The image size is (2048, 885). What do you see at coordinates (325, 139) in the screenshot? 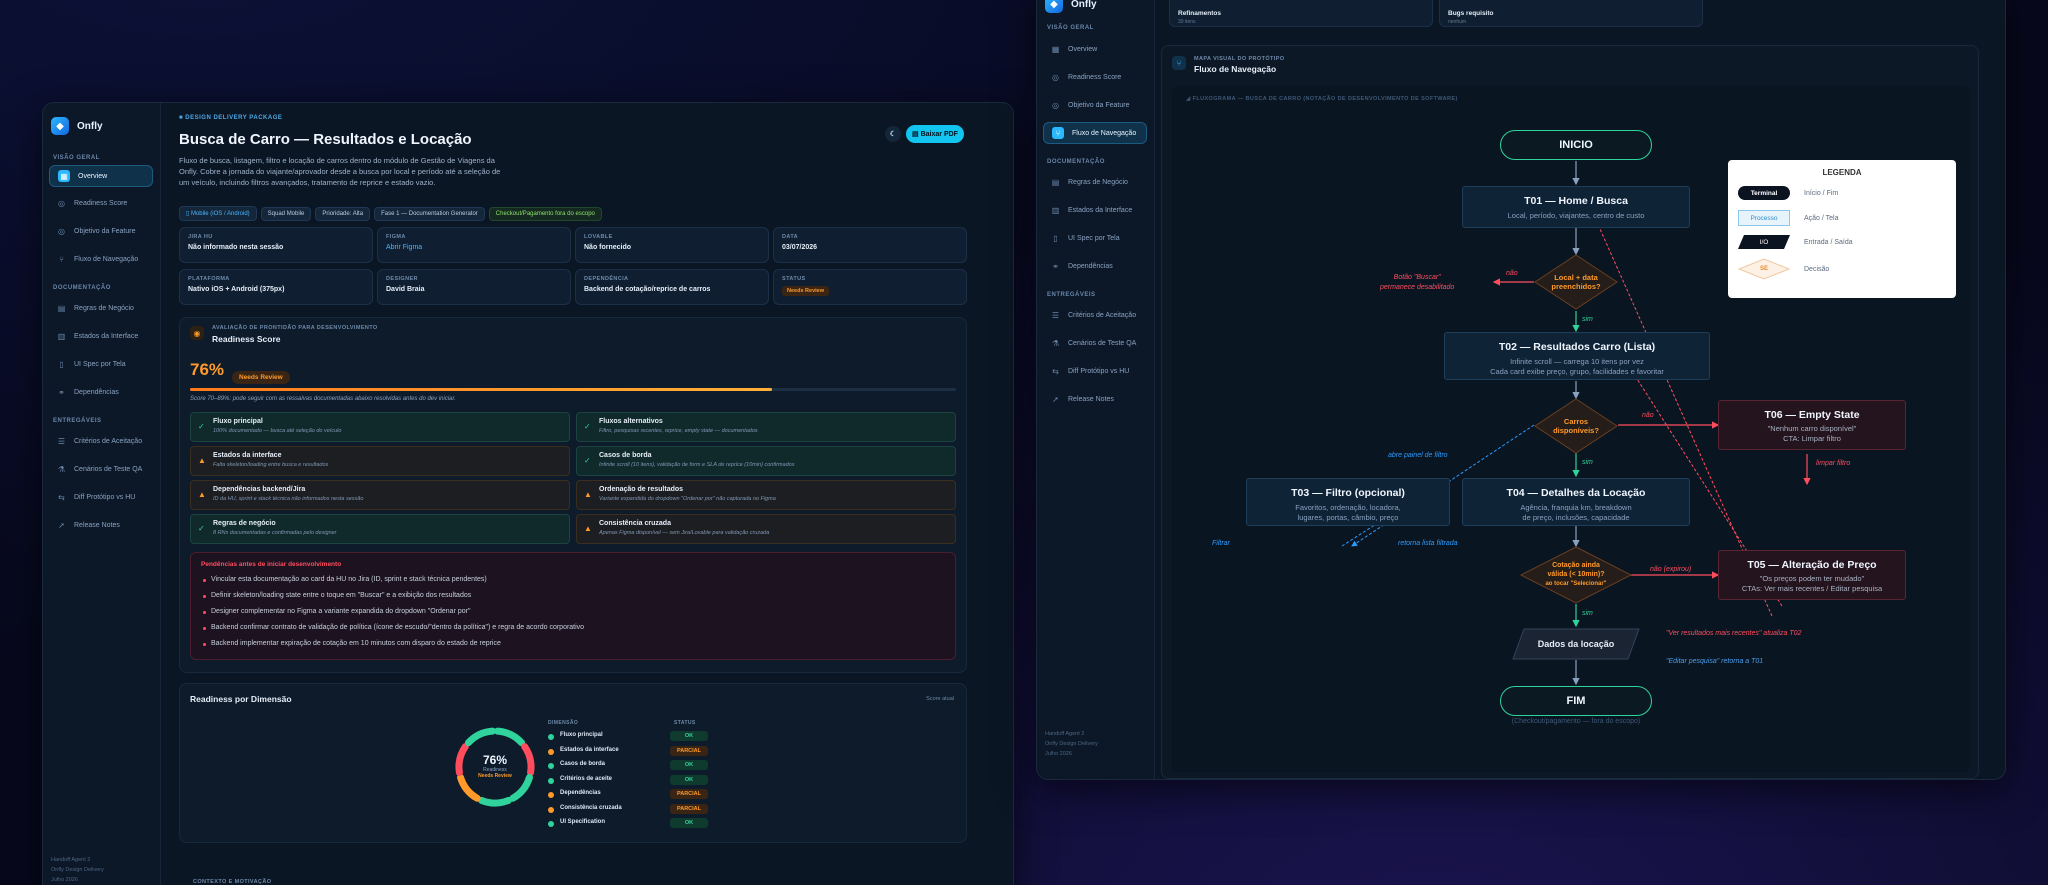
I see `page-title: Busca de Carro — Resultados e Locação` at bounding box center [325, 139].